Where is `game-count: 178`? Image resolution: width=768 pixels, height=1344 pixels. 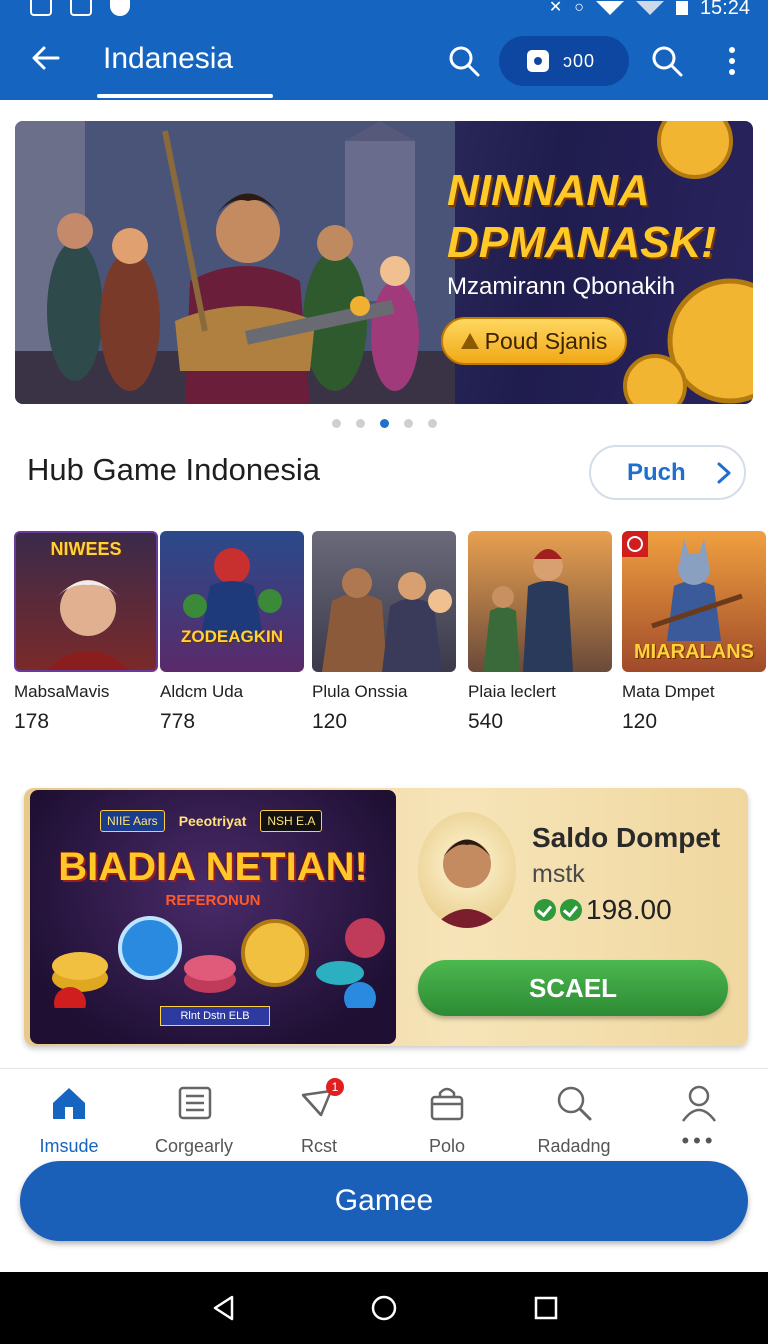
game-count: 178 is located at coordinates (32, 721).